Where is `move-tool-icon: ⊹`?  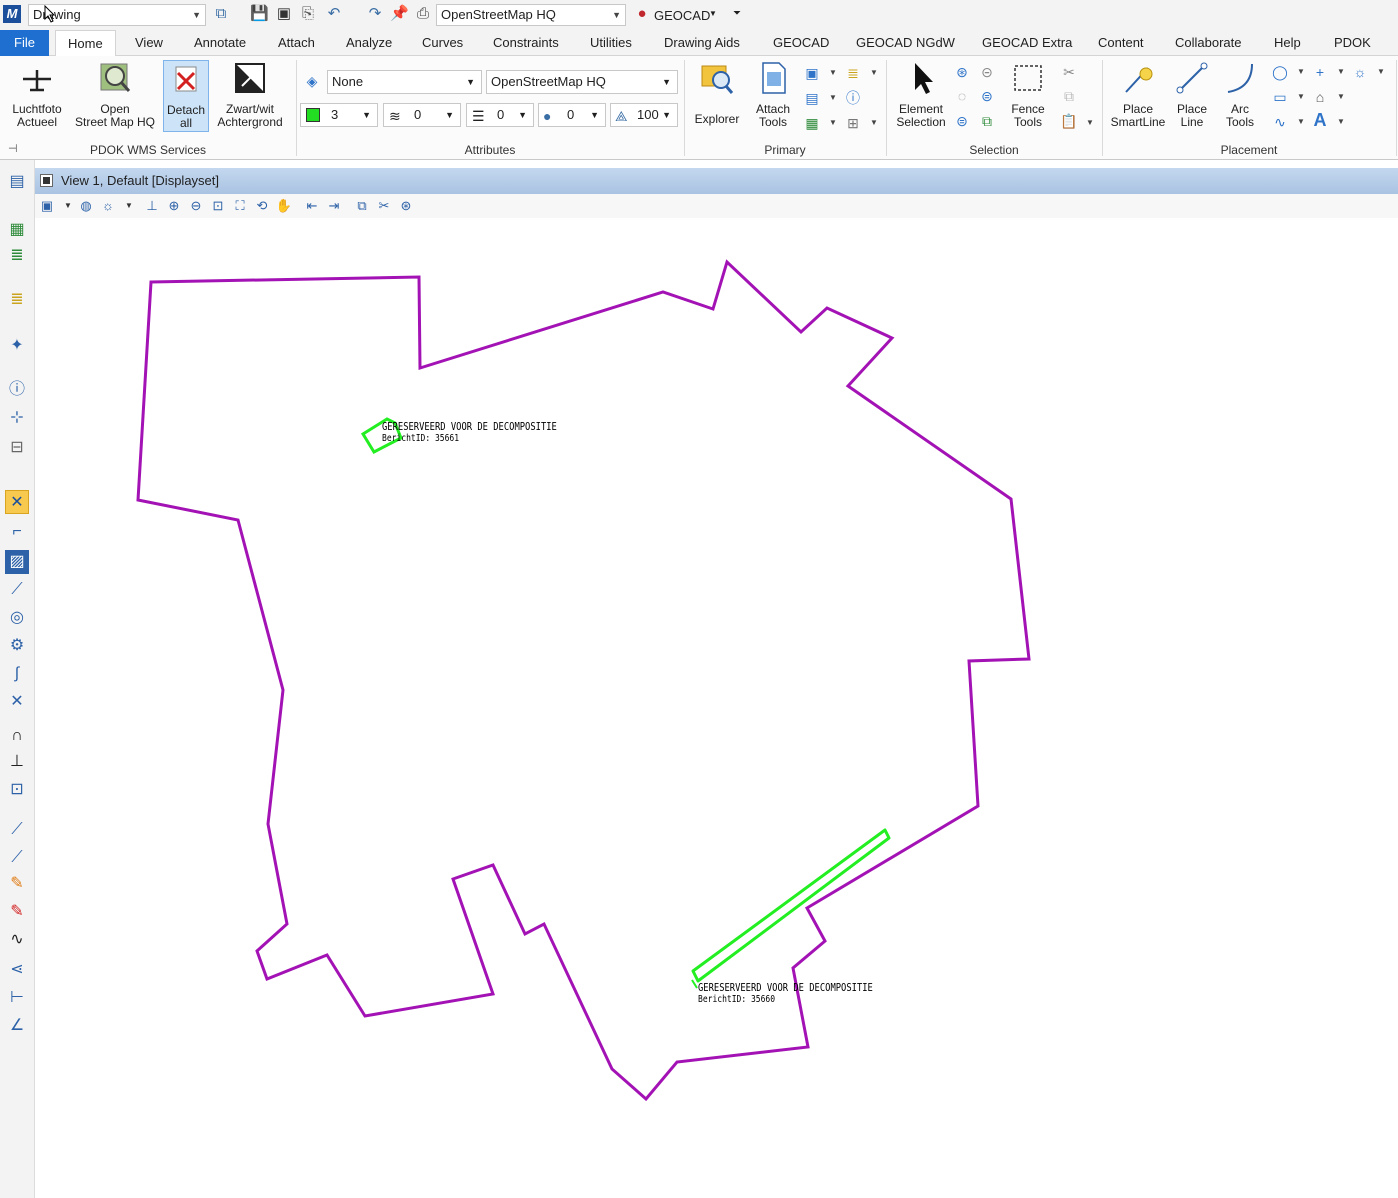 move-tool-icon: ⊹ is located at coordinates (17, 418).